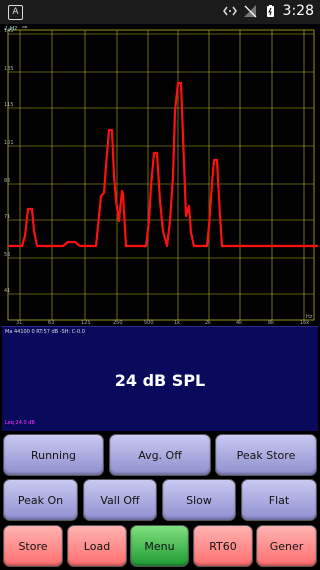 The image size is (320, 570). What do you see at coordinates (160, 12) in the screenshot?
I see `status-bar: A 3:28` at bounding box center [160, 12].